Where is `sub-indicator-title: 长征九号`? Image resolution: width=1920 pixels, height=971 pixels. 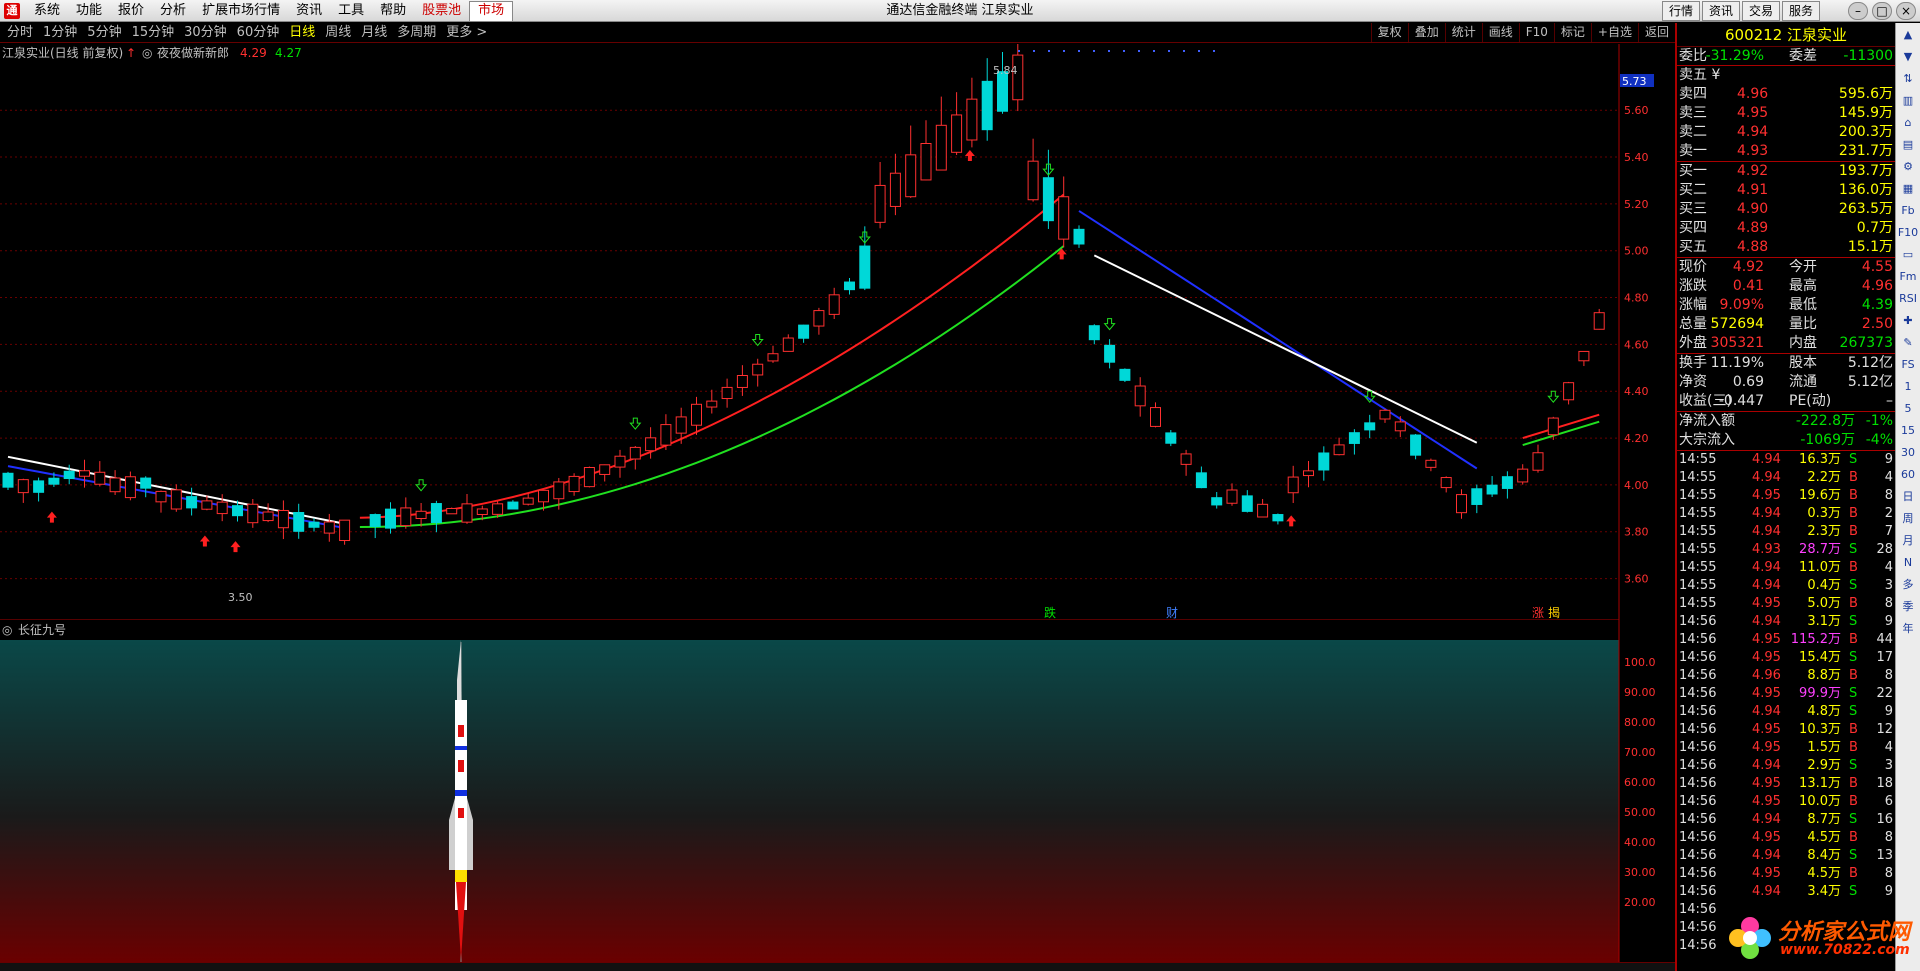
sub-indicator-title: 长征九号 is located at coordinates (42, 630).